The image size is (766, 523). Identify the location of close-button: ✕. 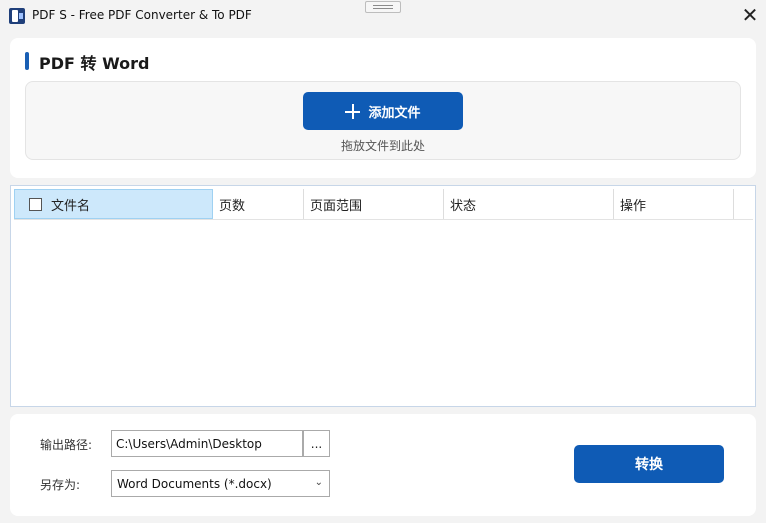
(750, 15).